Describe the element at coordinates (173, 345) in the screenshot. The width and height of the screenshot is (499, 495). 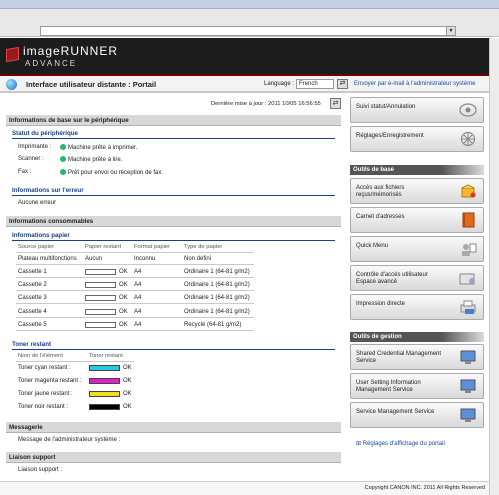
I see `toner-title: Toner restant` at that location.